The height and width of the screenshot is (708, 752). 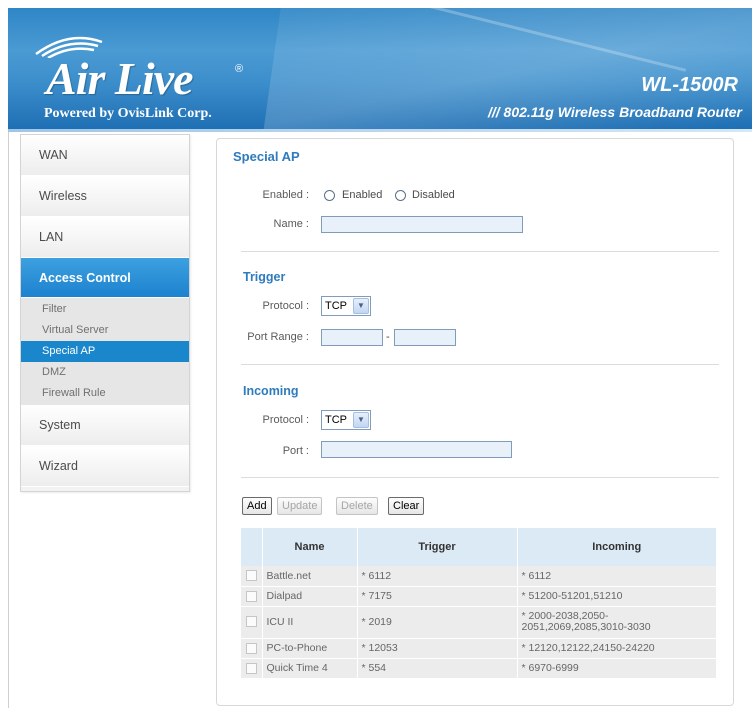 I want to click on row-incoming: * 6970-6999, so click(x=617, y=668).